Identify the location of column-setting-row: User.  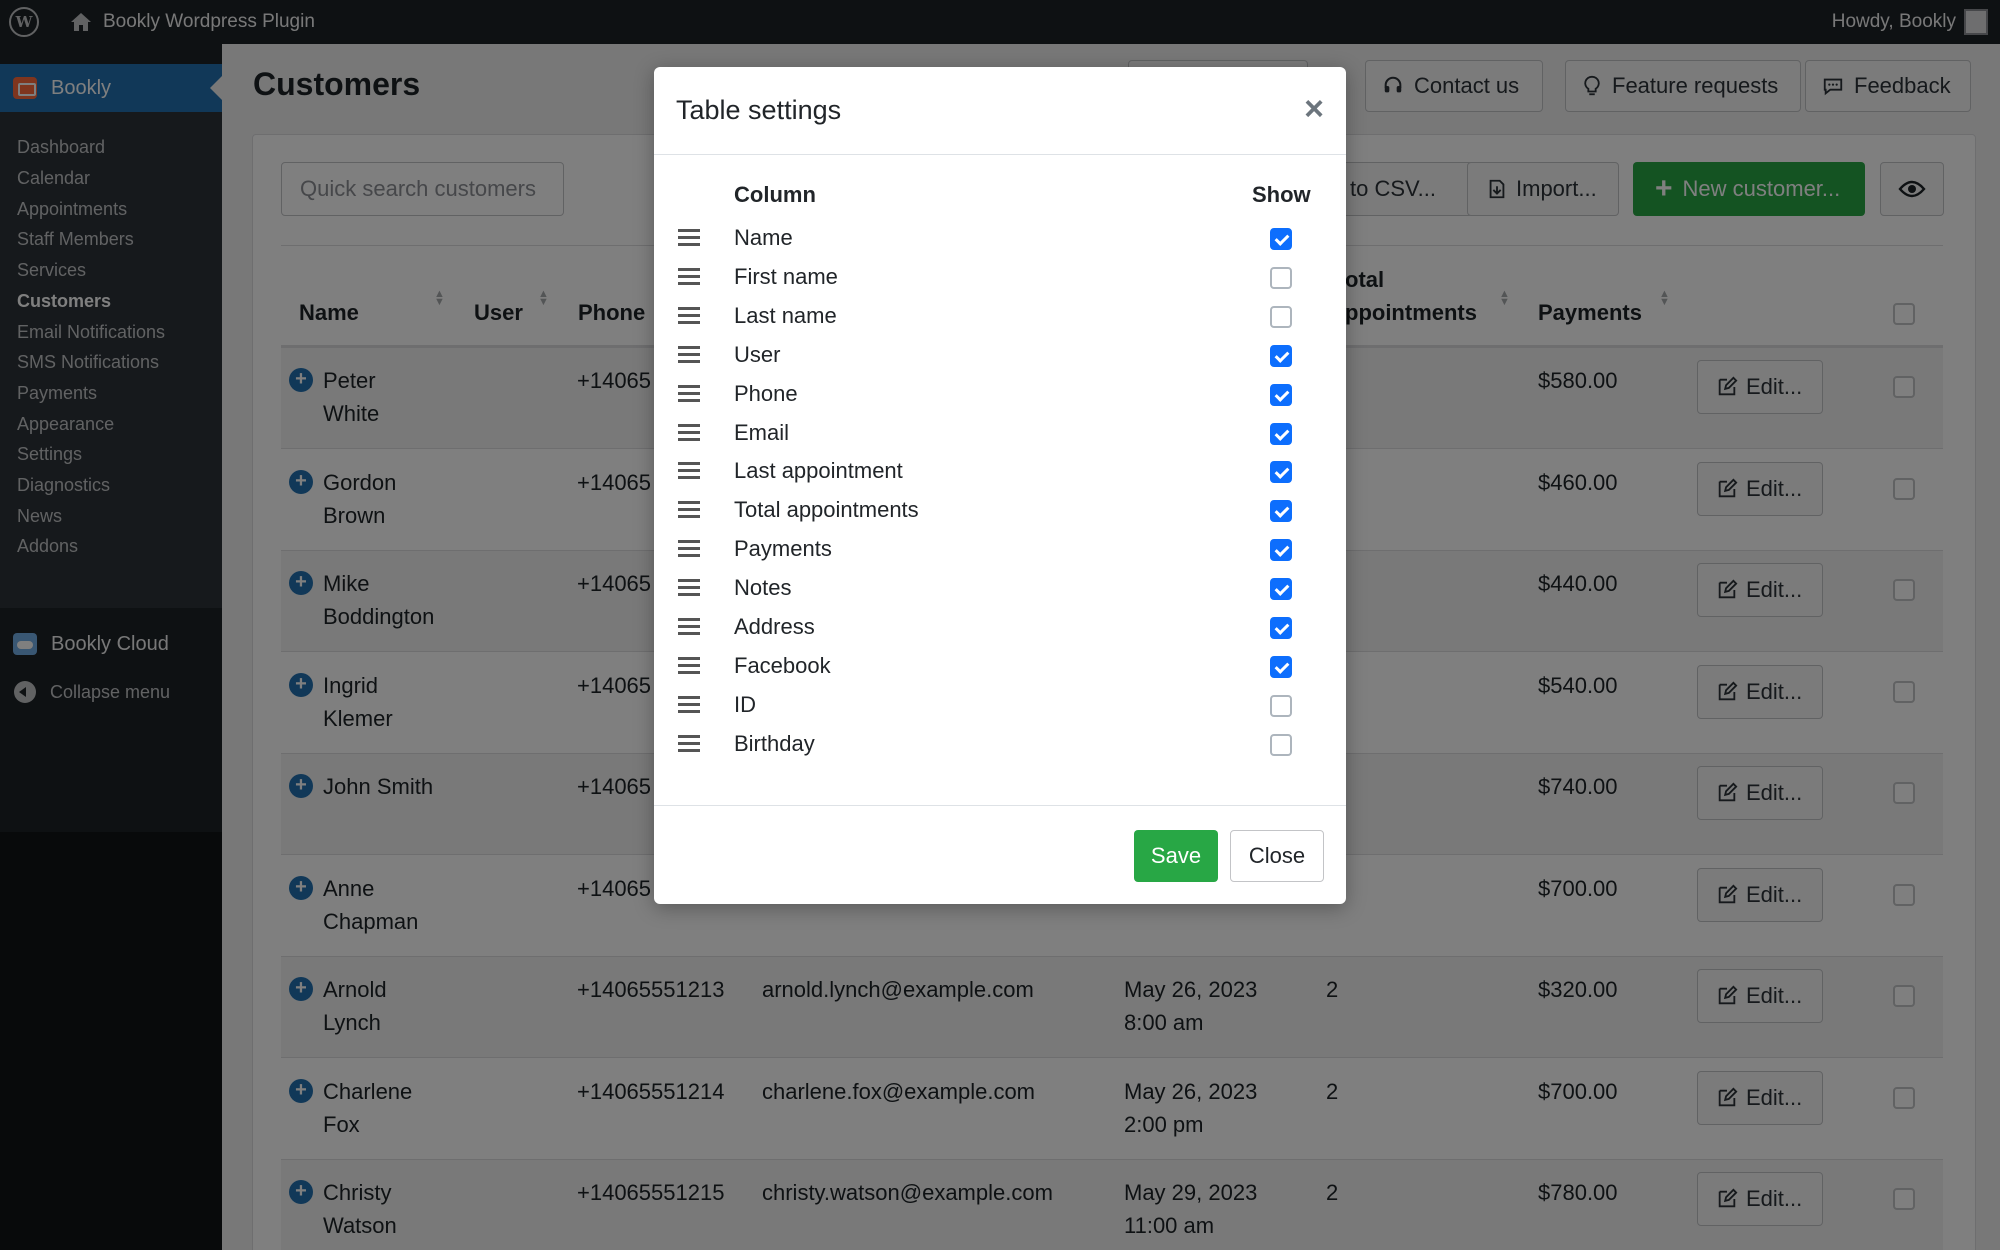
(1000, 356).